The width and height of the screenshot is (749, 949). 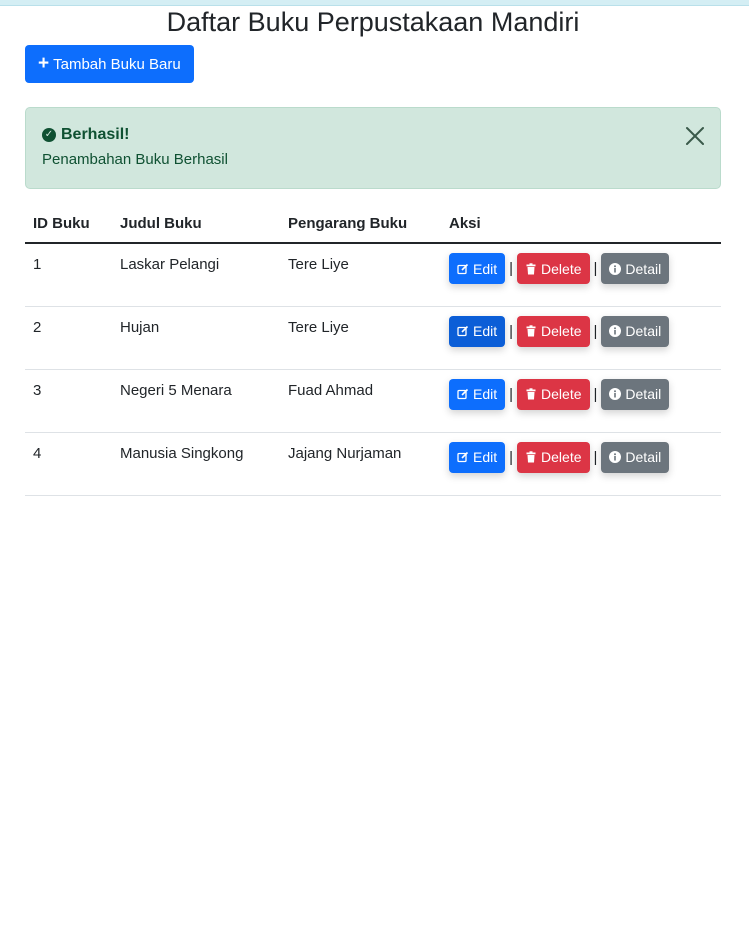 I want to click on header-pengarang: Pengarang Buku, so click(x=360, y=224).